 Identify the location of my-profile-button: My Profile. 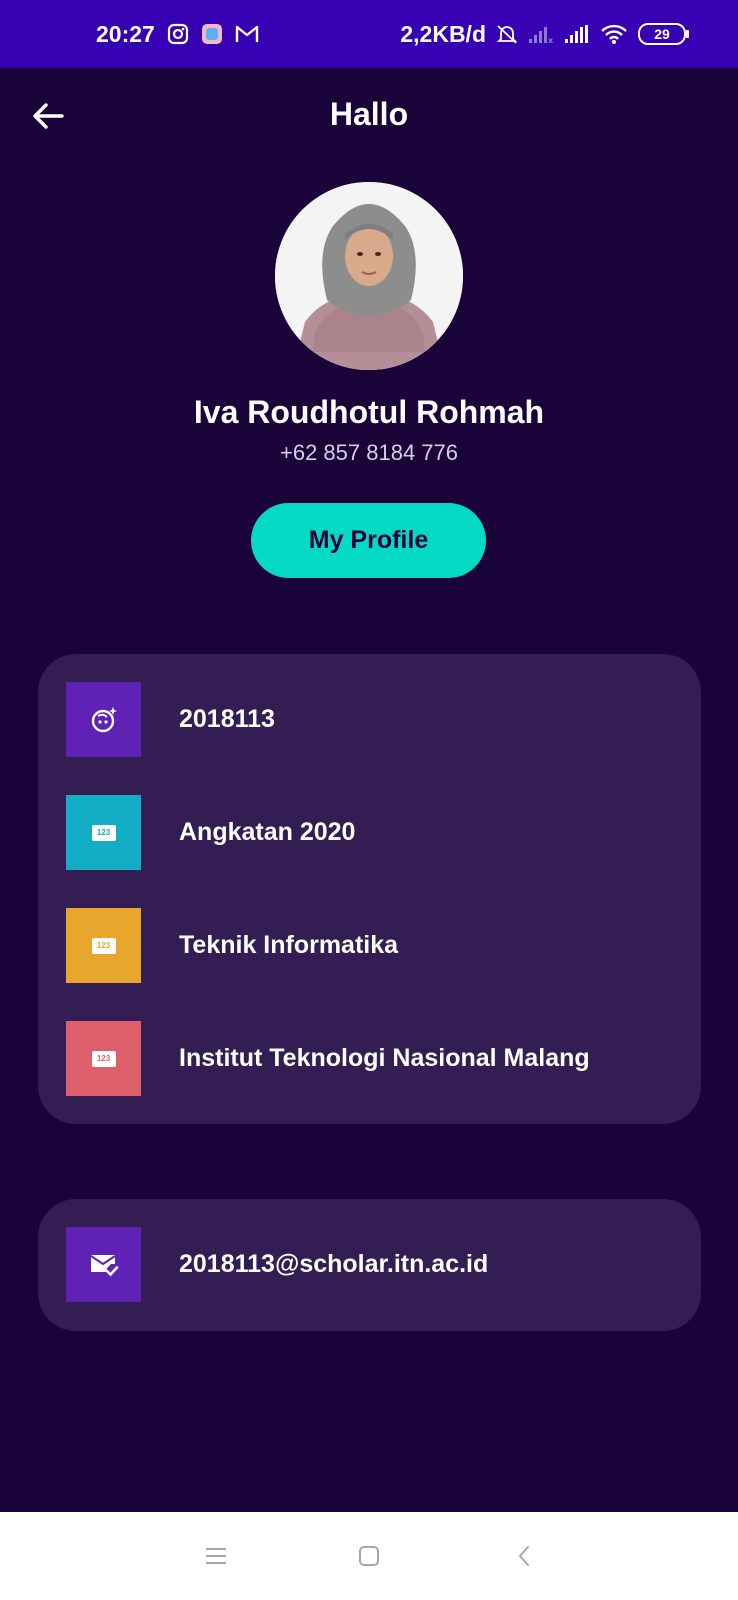
(368, 540).